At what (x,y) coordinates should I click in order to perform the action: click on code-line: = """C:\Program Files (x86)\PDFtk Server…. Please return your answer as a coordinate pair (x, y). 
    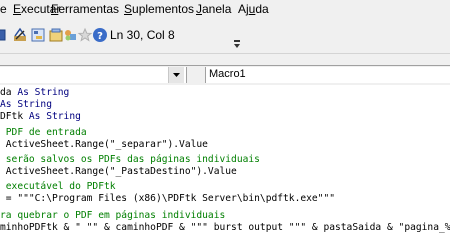
    Looking at the image, I should click on (167, 199).